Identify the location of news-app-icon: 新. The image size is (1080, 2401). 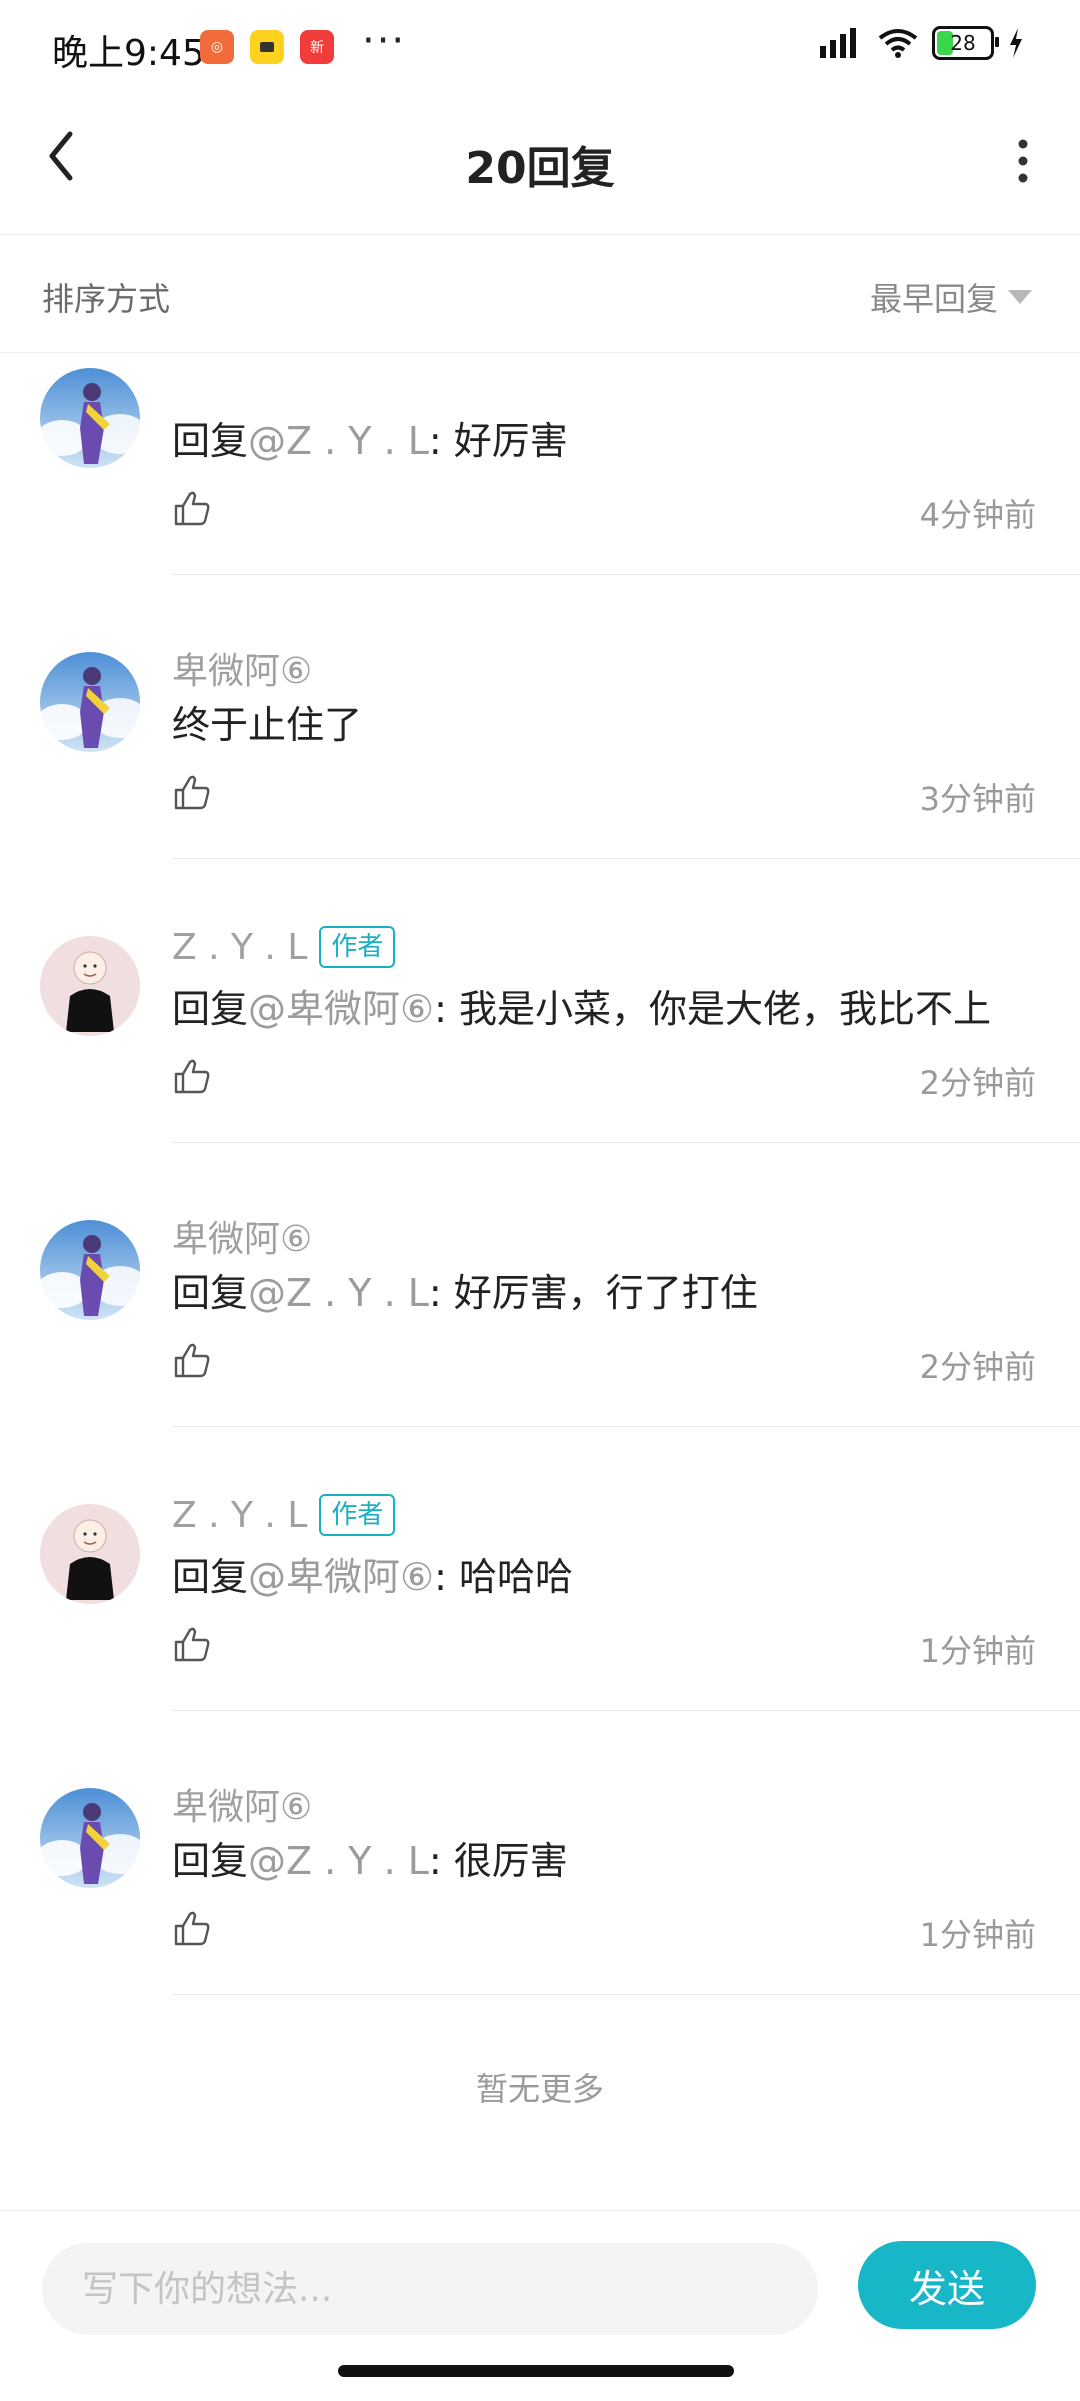
(317, 47).